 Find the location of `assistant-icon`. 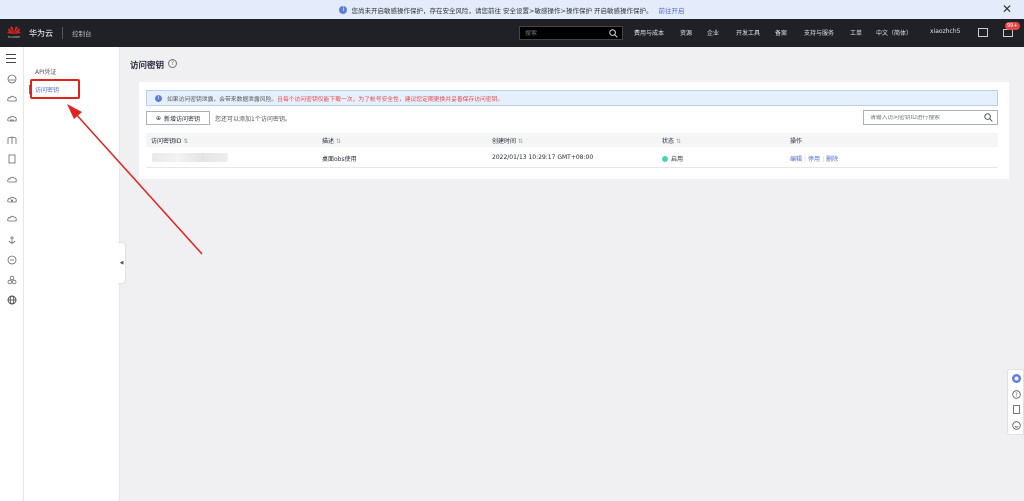

assistant-icon is located at coordinates (1016, 378).